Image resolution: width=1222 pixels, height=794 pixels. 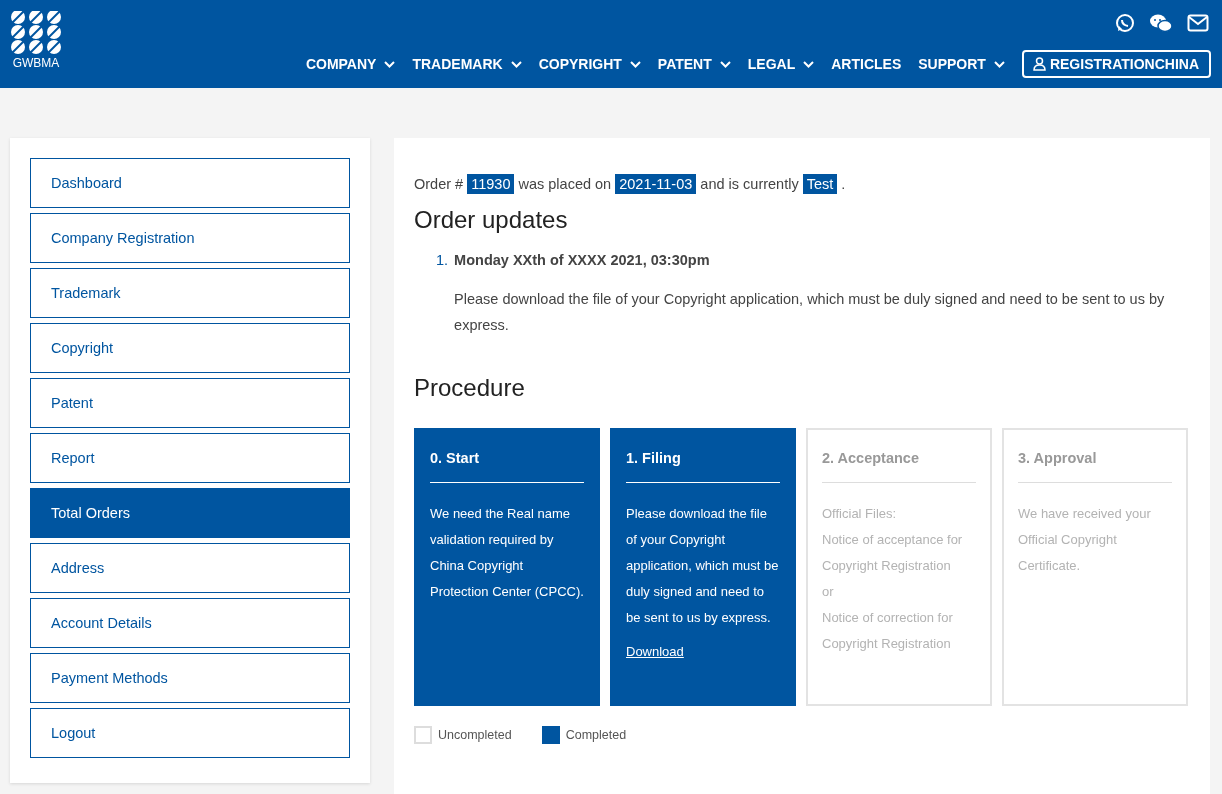 I want to click on user-icon, so click(x=1039, y=64).